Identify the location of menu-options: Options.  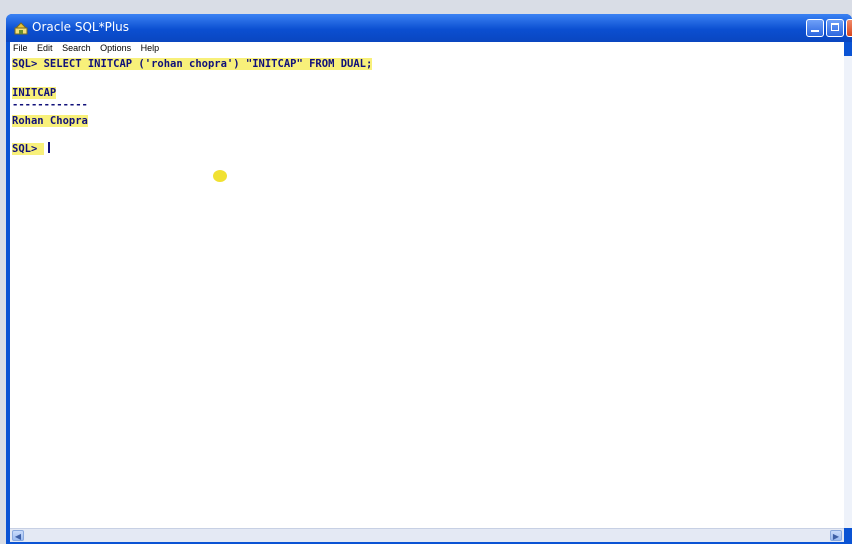
(116, 47).